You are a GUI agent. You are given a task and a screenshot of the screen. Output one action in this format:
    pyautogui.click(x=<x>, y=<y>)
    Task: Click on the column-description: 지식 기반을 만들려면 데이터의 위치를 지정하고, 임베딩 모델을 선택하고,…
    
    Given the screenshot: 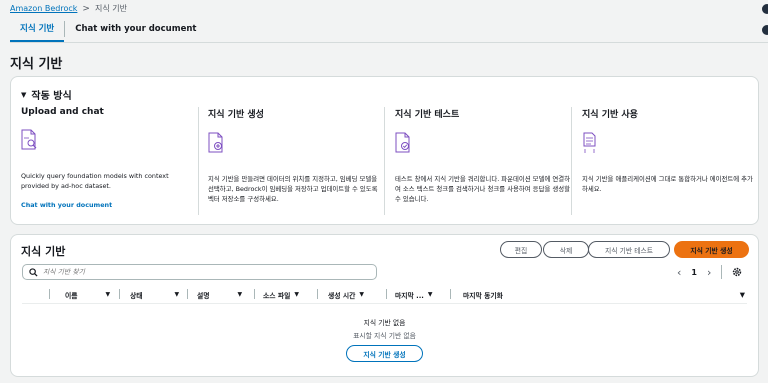 What is the action you would take?
    pyautogui.click(x=293, y=189)
    